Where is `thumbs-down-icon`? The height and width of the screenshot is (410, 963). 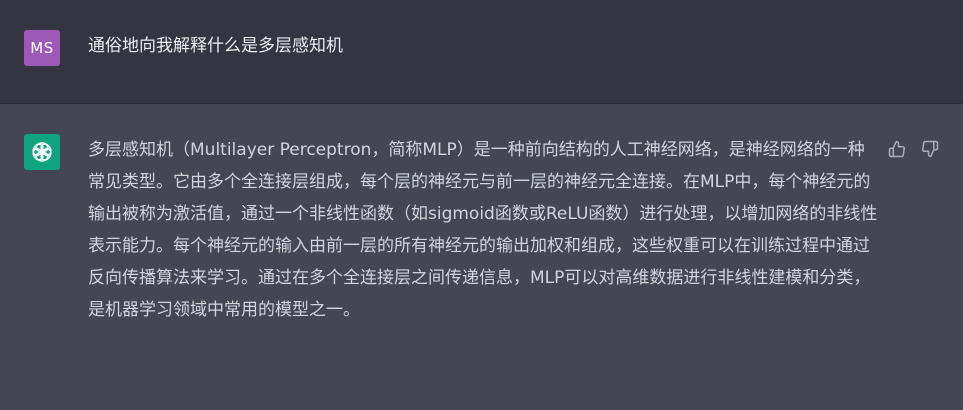
thumbs-down-icon is located at coordinates (930, 149).